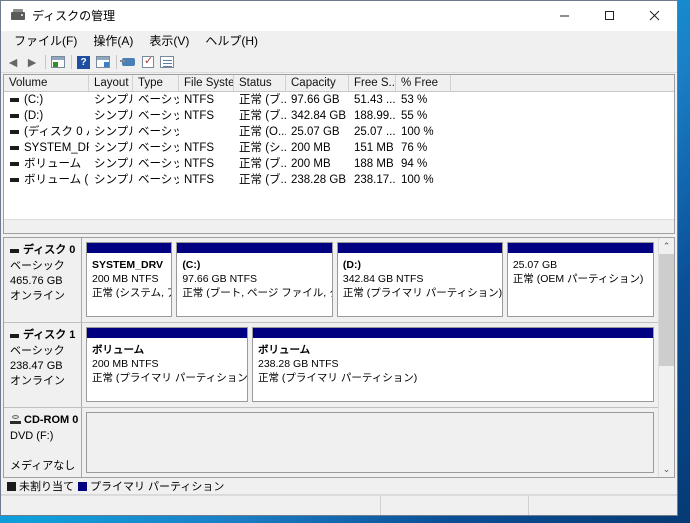 This screenshot has height=523, width=690. I want to click on scrollbar-track, so click(666, 357).